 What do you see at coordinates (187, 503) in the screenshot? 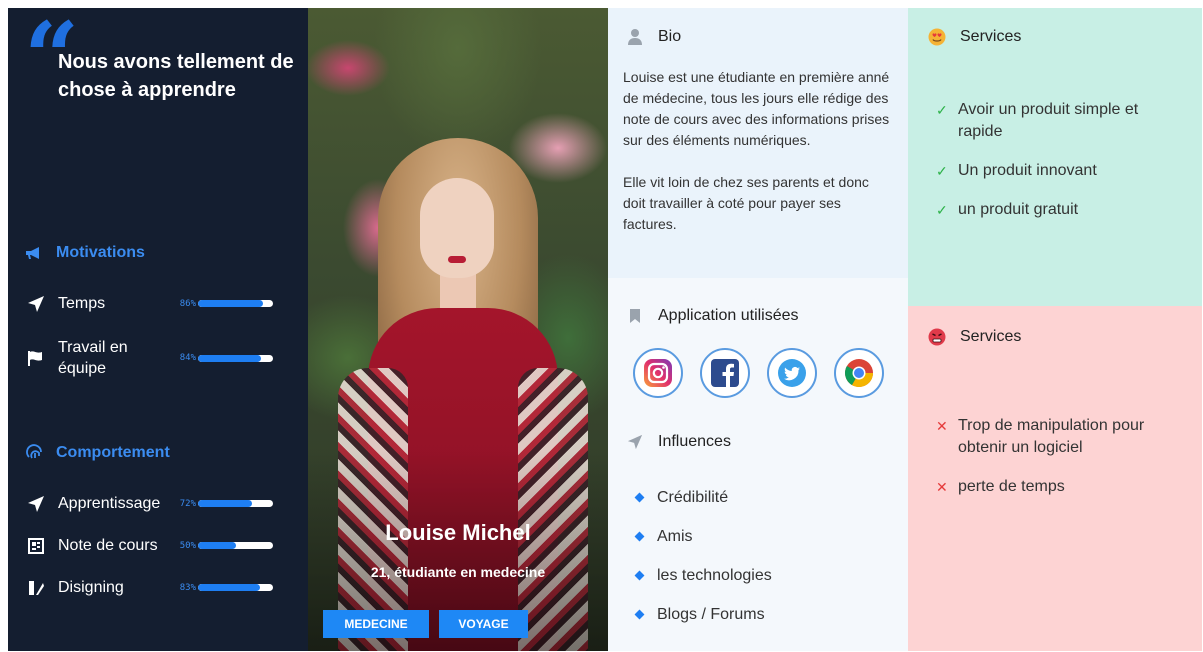
I see `trait-percent: 72%` at bounding box center [187, 503].